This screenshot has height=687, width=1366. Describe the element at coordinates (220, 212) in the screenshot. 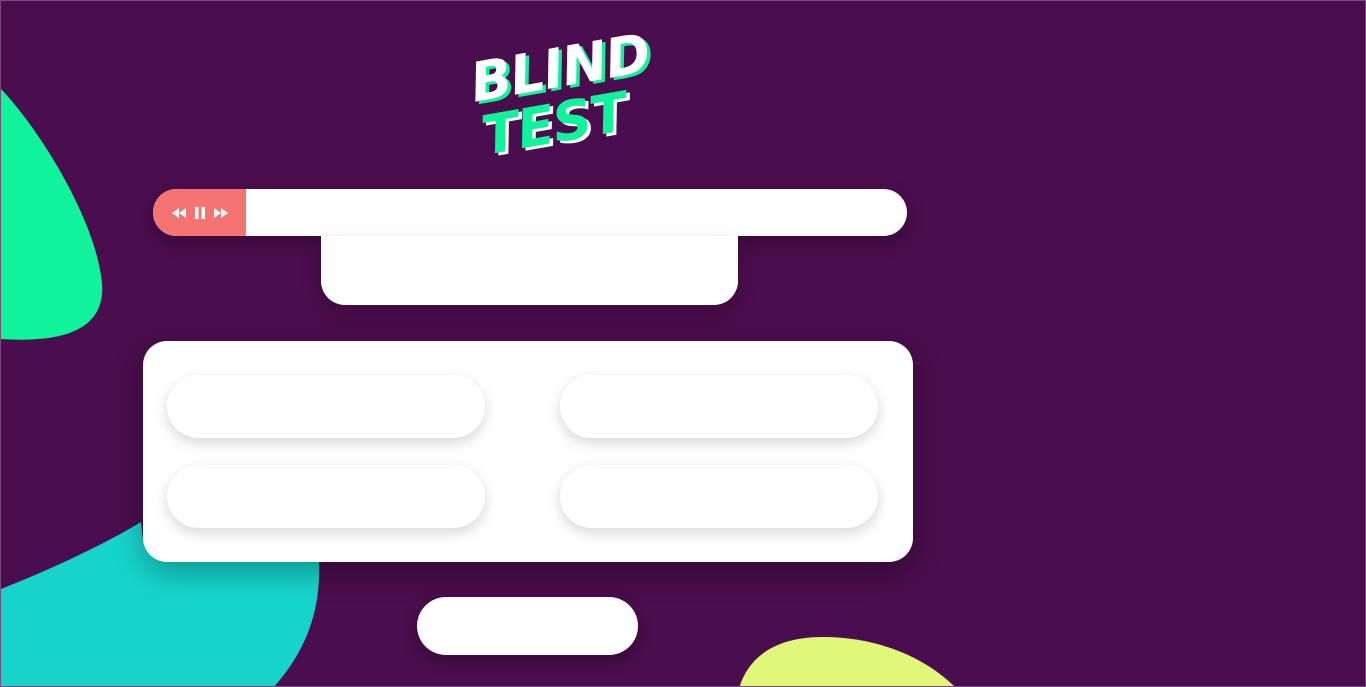

I see `fast-forward-icon` at that location.